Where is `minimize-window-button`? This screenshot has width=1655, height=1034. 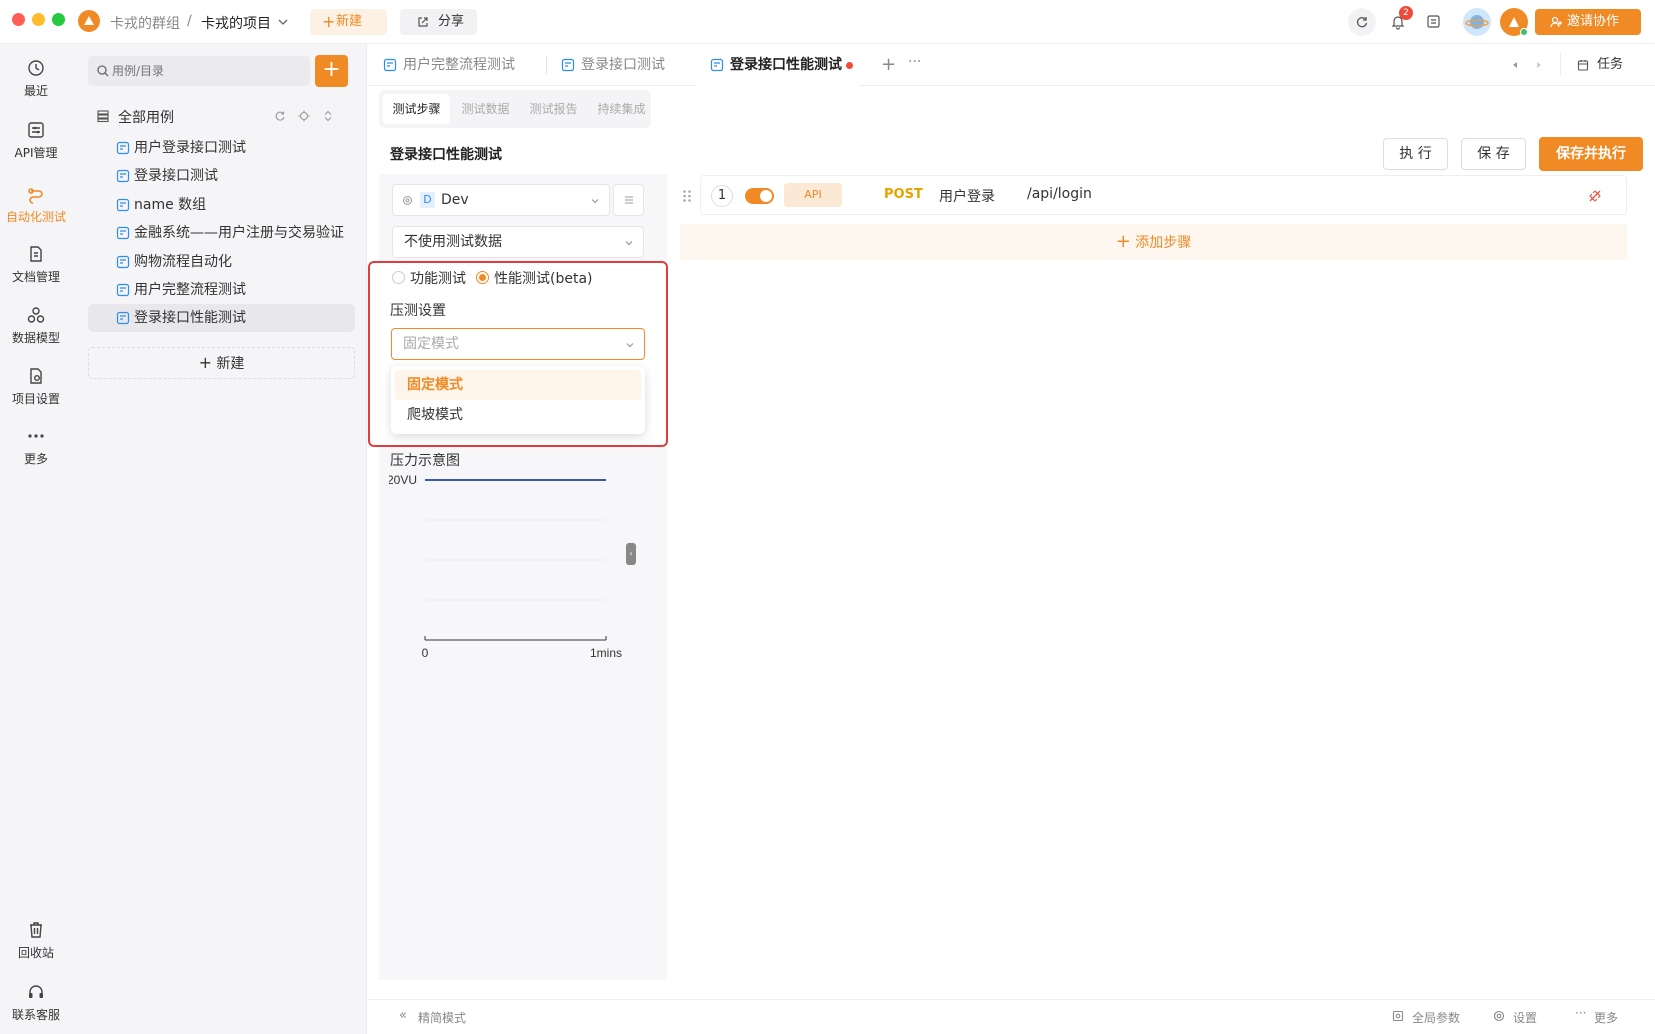 minimize-window-button is located at coordinates (38, 19).